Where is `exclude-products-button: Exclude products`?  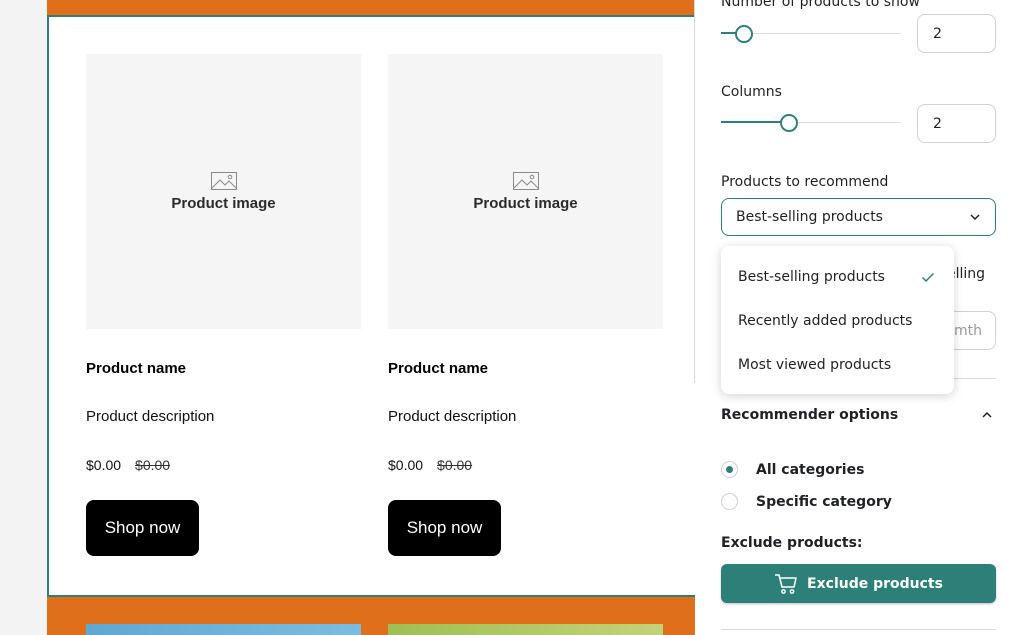
exclude-products-button: Exclude products is located at coordinates (858, 583).